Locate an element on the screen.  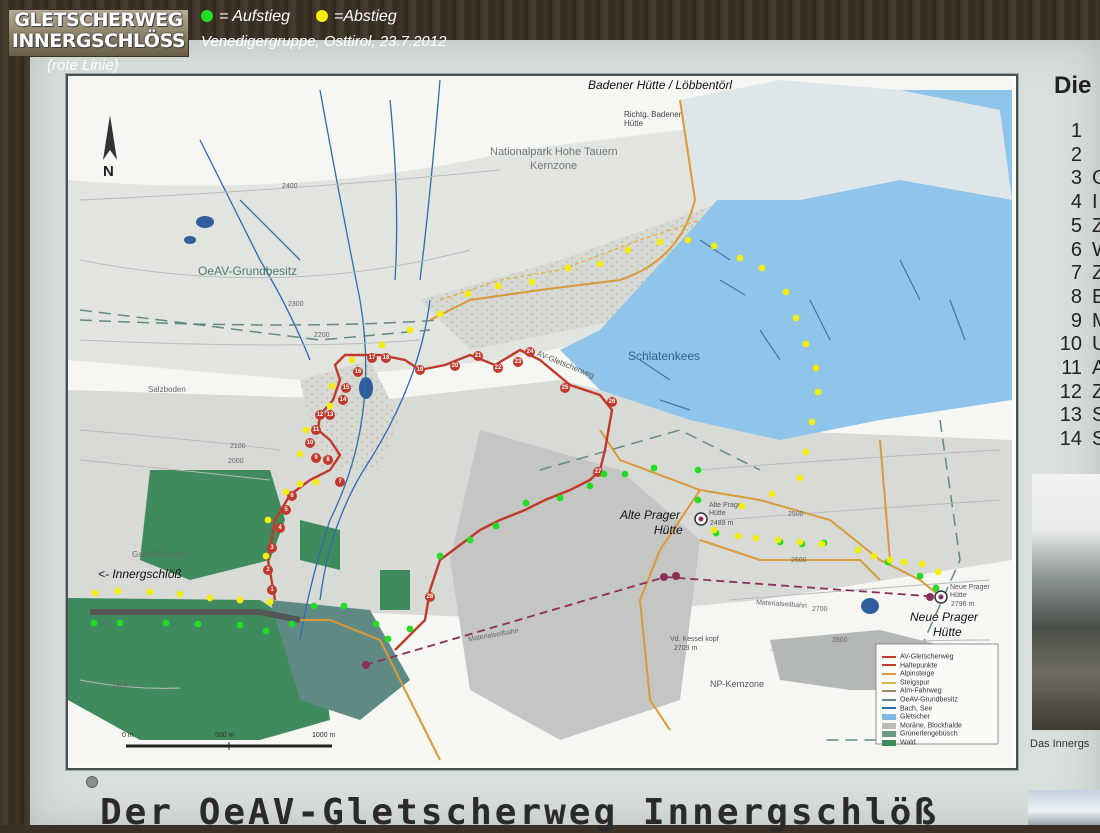
board-screw is located at coordinates (92, 782).